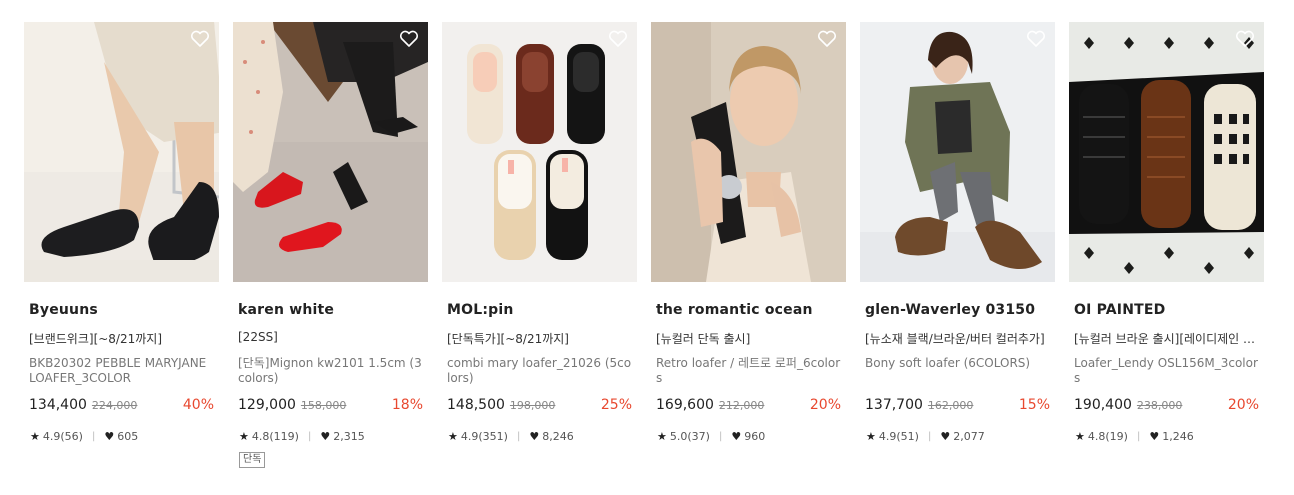 The height and width of the screenshot is (495, 1294). What do you see at coordinates (539, 311) in the screenshot?
I see `brand-name: MOL:pin` at bounding box center [539, 311].